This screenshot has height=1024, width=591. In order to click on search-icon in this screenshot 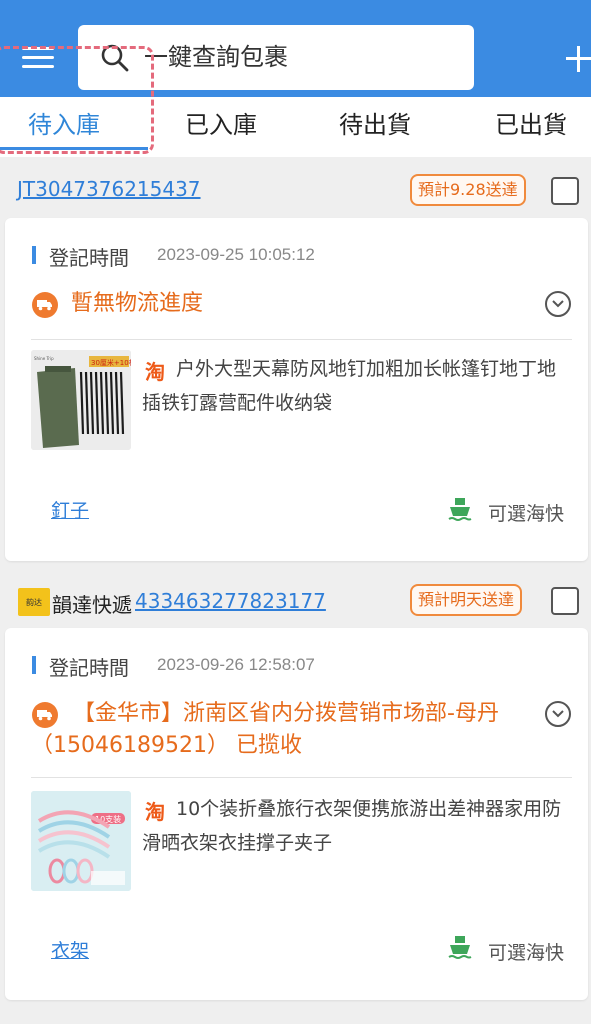, I will do `click(115, 58)`.